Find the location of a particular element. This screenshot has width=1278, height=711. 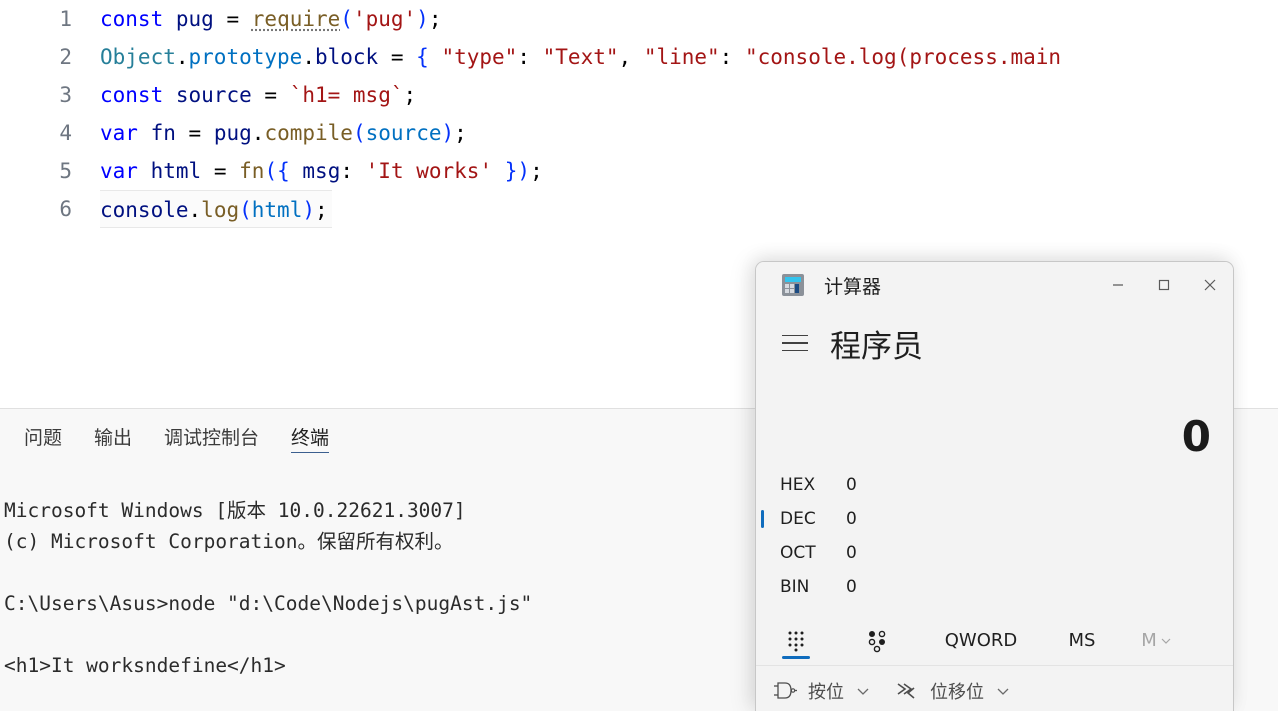

memory-store-button: MS is located at coordinates (1082, 641).